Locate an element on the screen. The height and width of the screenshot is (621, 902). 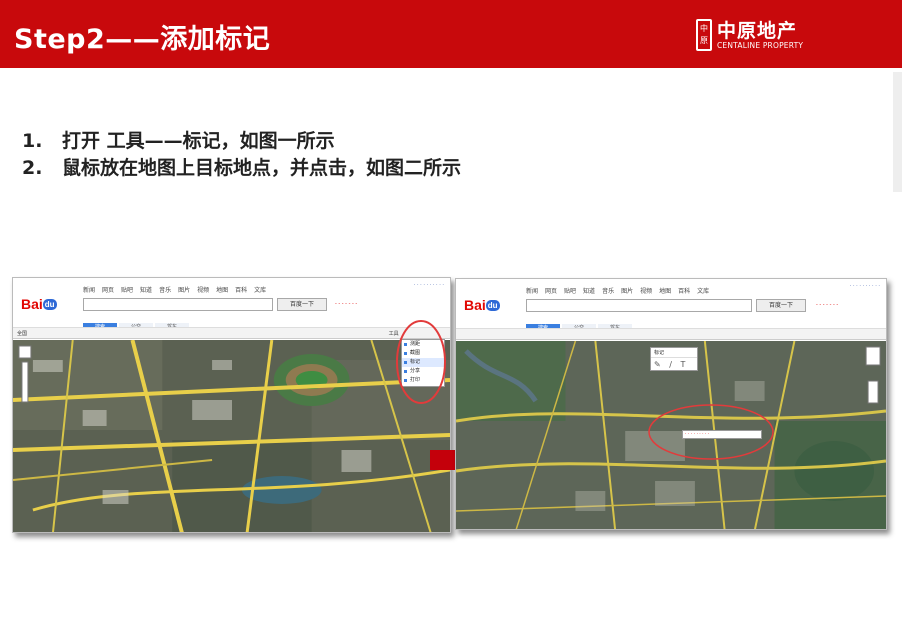
step-number: 2. is located at coordinates (32, 168).